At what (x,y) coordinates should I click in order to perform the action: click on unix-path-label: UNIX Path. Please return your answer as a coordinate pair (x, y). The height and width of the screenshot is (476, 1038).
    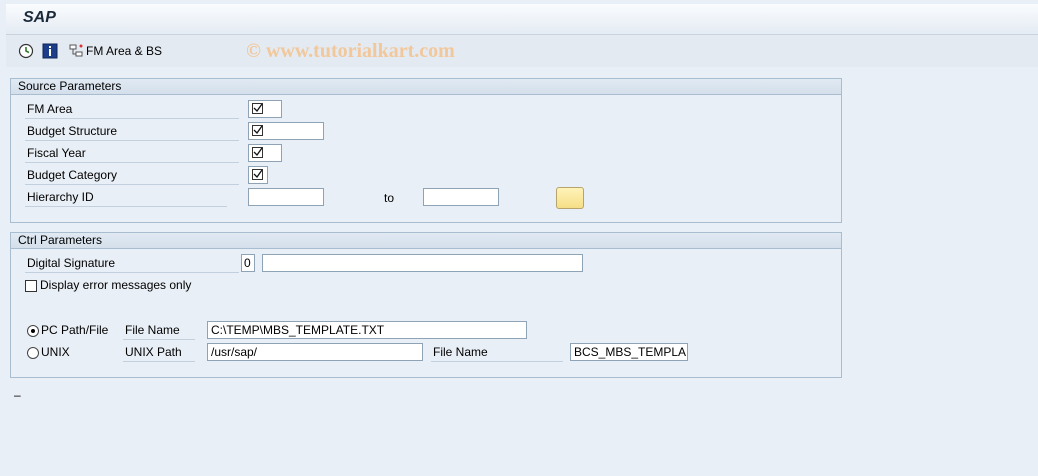
    Looking at the image, I should click on (159, 352).